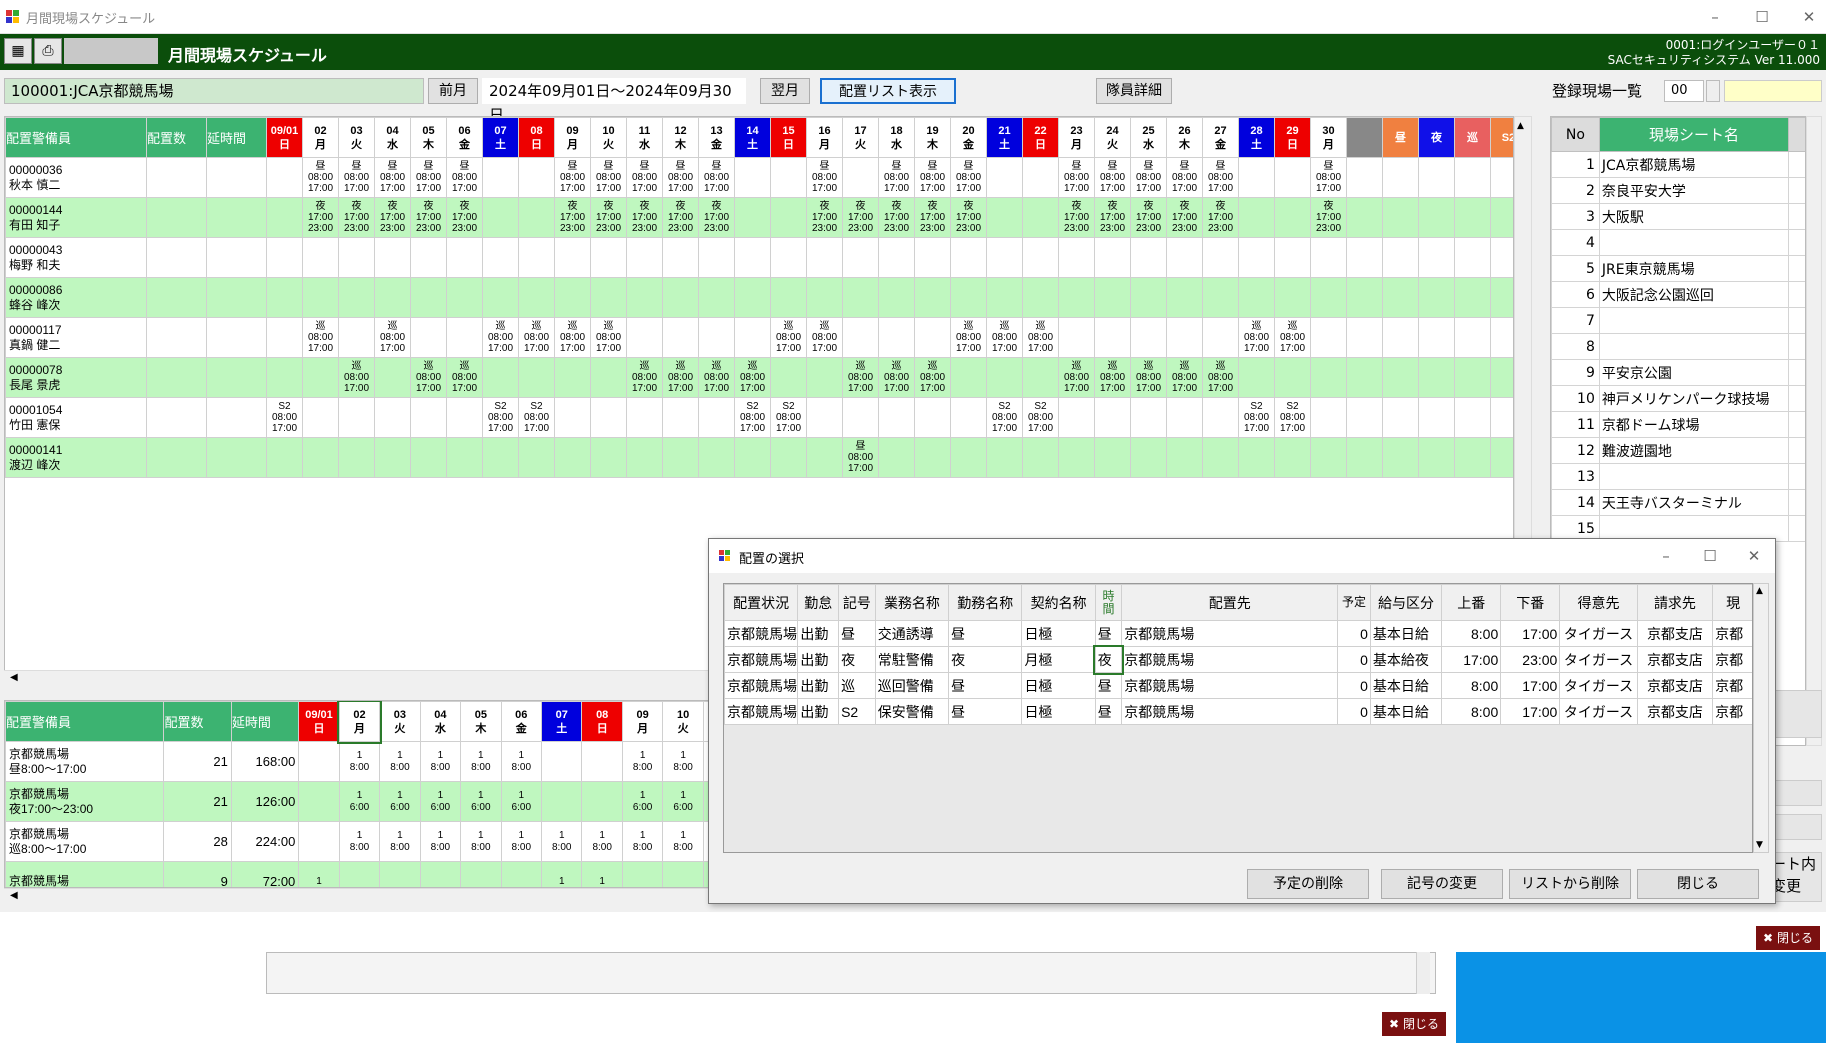  Describe the element at coordinates (1759, 591) in the screenshot. I see `scroll-up-icon: ▲` at that location.